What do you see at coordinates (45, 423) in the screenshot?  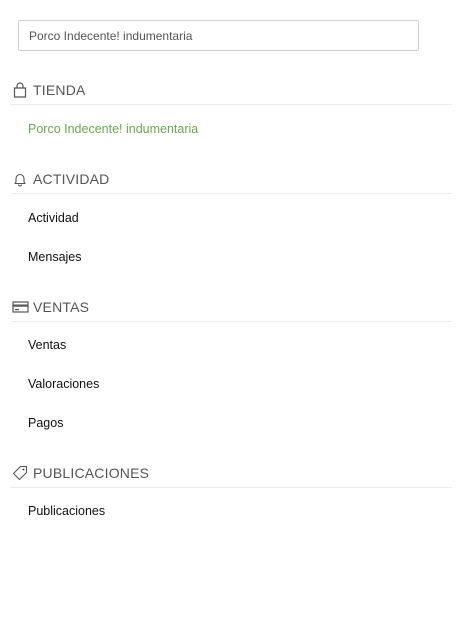 I see `nav-item-pagos: Pagos` at bounding box center [45, 423].